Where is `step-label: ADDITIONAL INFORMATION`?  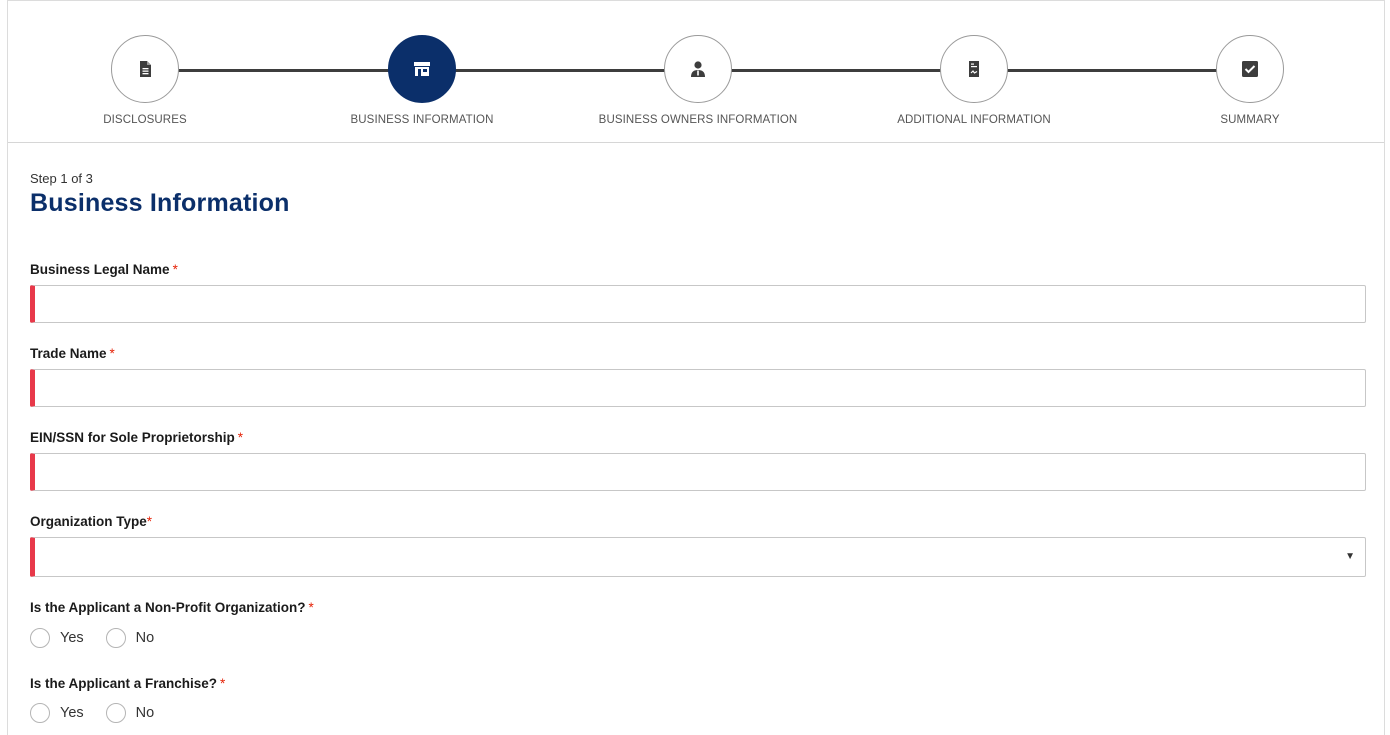 step-label: ADDITIONAL INFORMATION is located at coordinates (974, 120).